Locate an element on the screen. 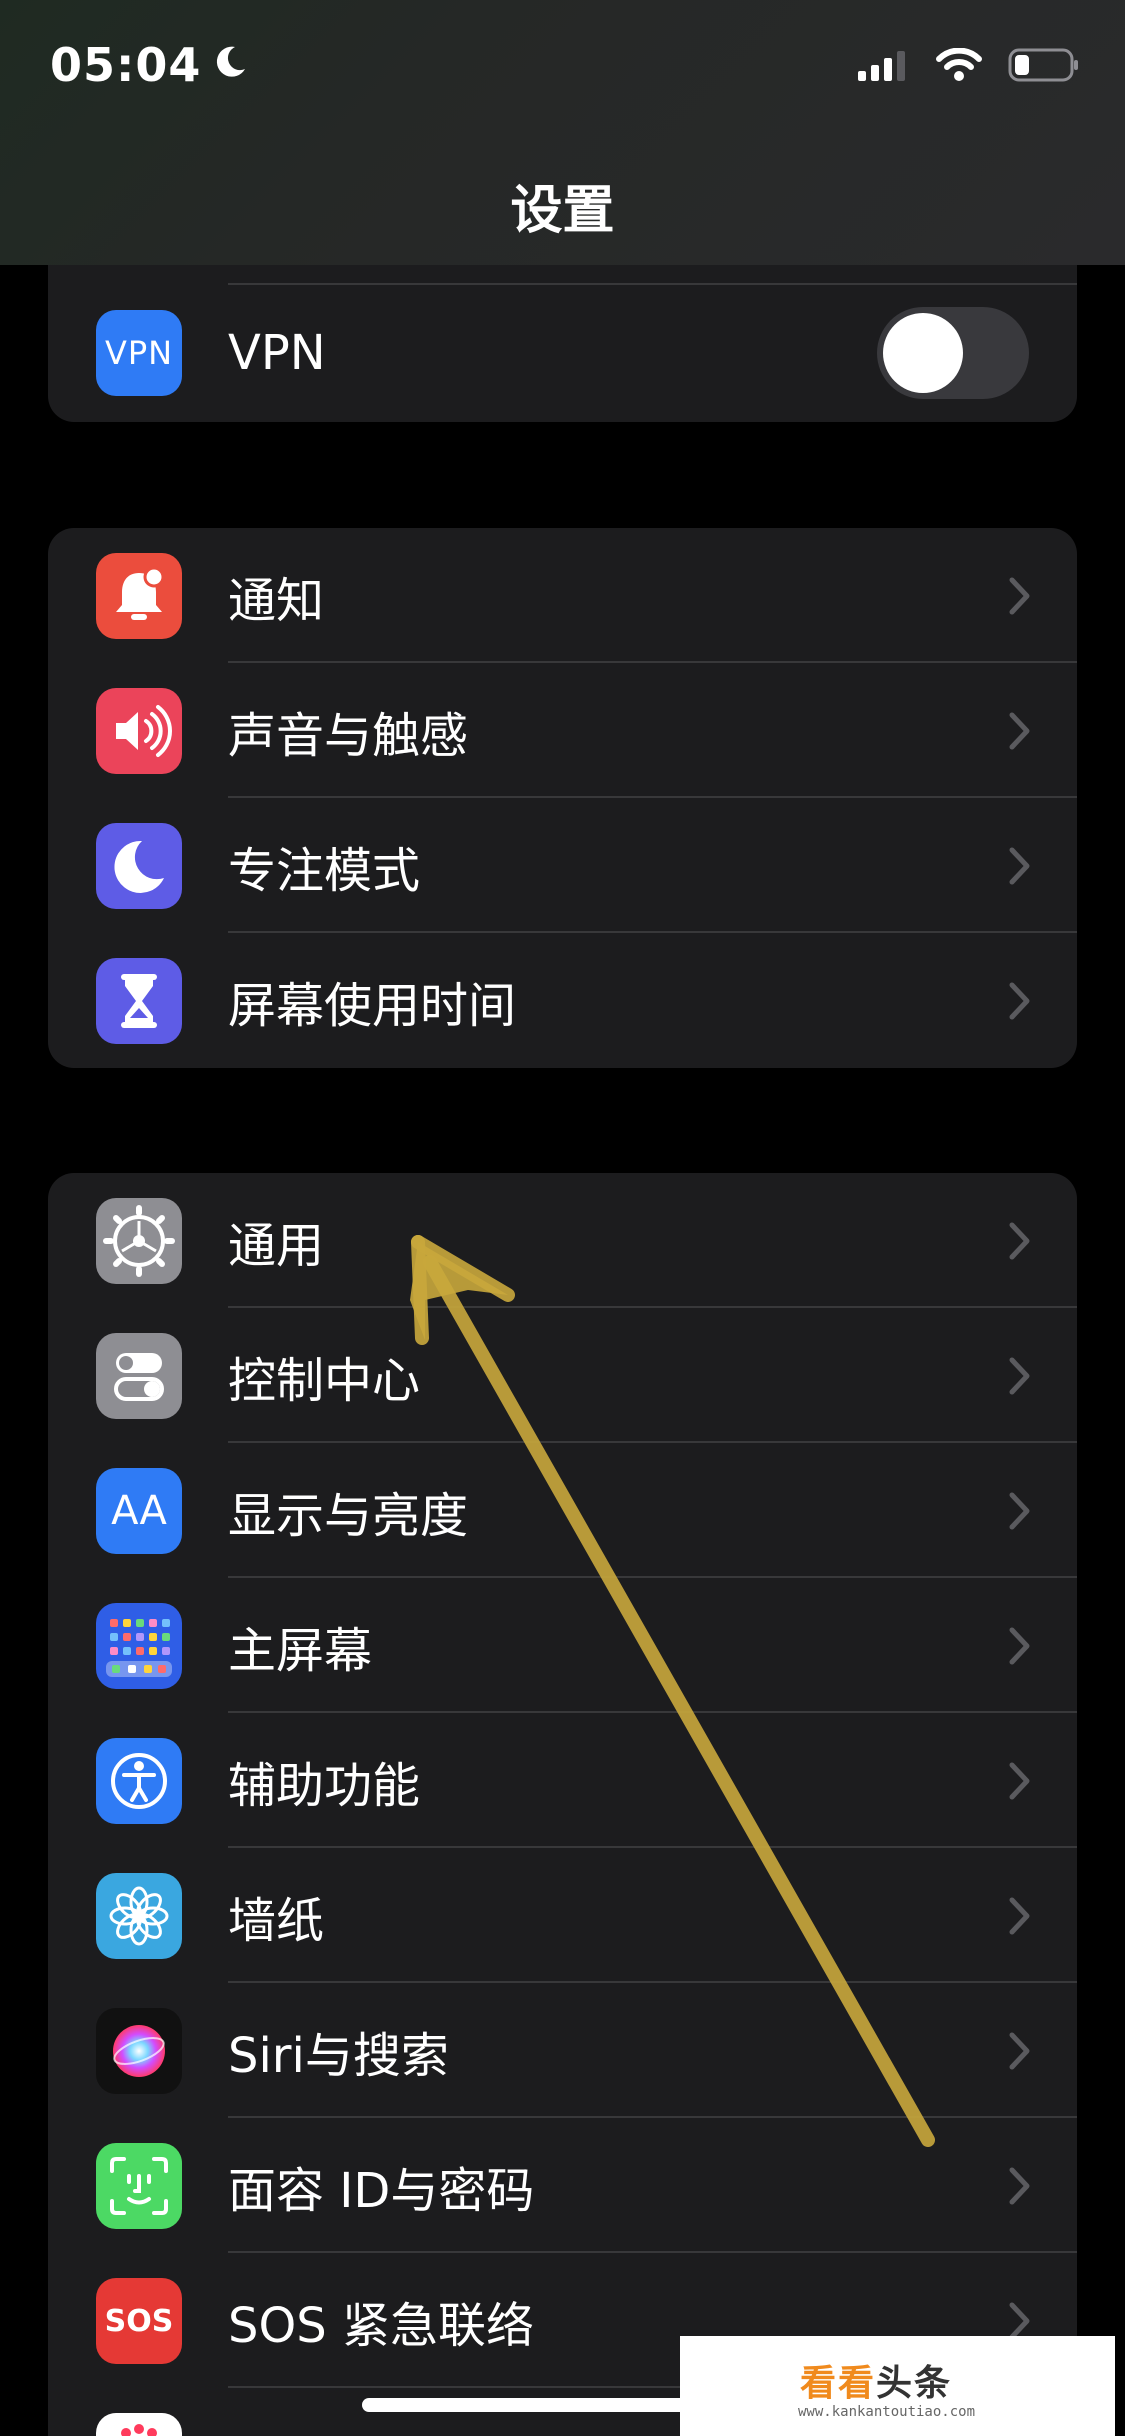  vpn-icon: VPN is located at coordinates (139, 353).